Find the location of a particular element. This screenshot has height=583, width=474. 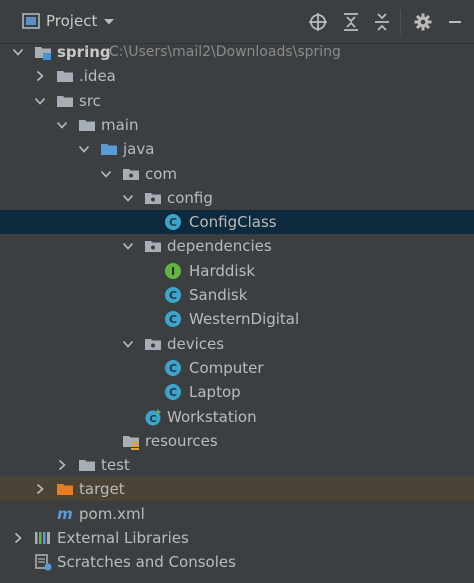

tree-item: devices is located at coordinates (237, 344).